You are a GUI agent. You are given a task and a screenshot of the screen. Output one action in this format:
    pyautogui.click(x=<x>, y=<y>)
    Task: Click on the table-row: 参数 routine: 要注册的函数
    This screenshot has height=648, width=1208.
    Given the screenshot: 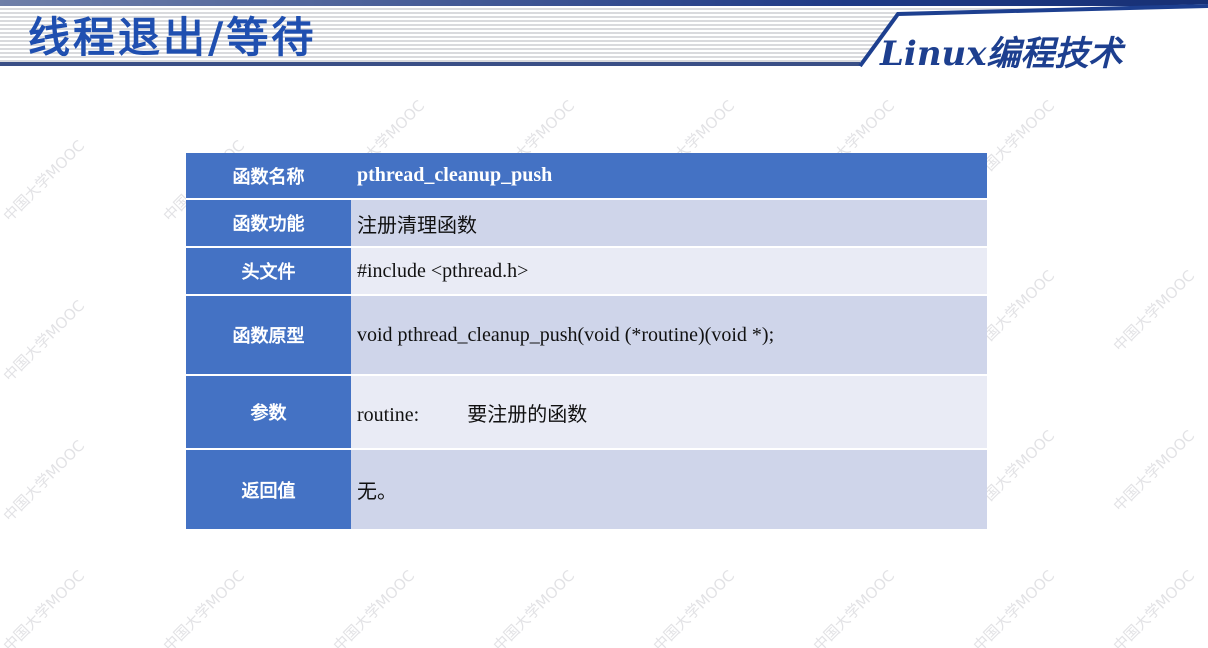 What is the action you would take?
    pyautogui.click(x=586, y=412)
    